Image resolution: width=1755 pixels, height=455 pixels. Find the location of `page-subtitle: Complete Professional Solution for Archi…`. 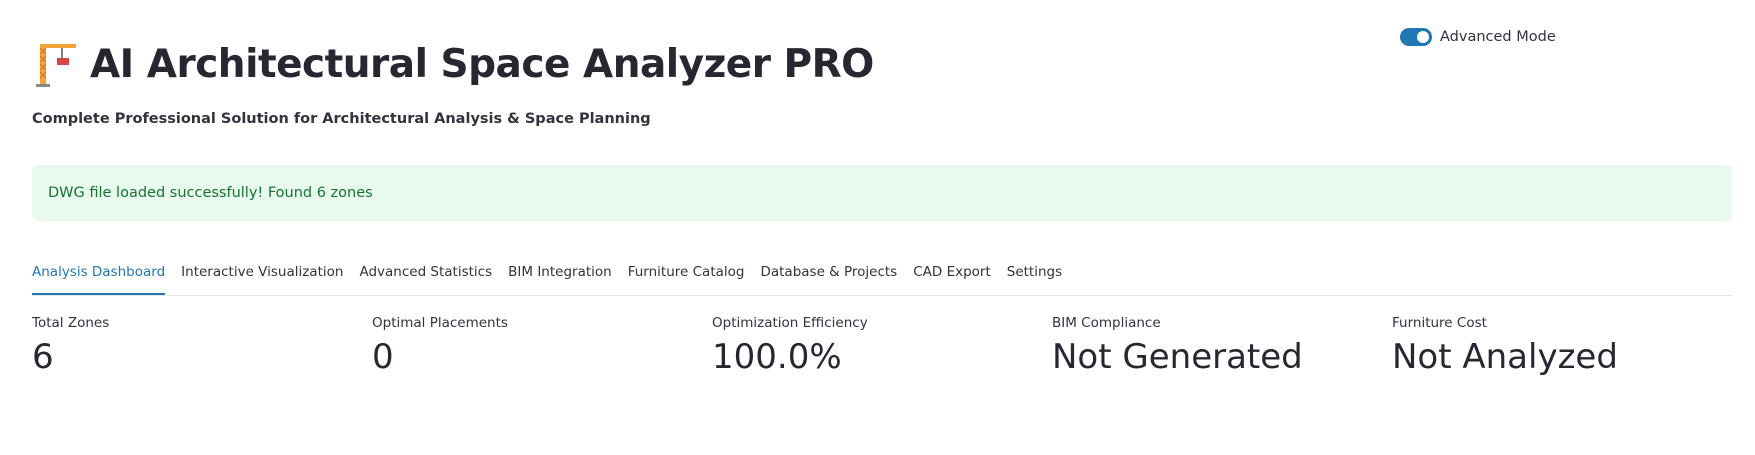

page-subtitle: Complete Professional Solution for Archi… is located at coordinates (341, 119).